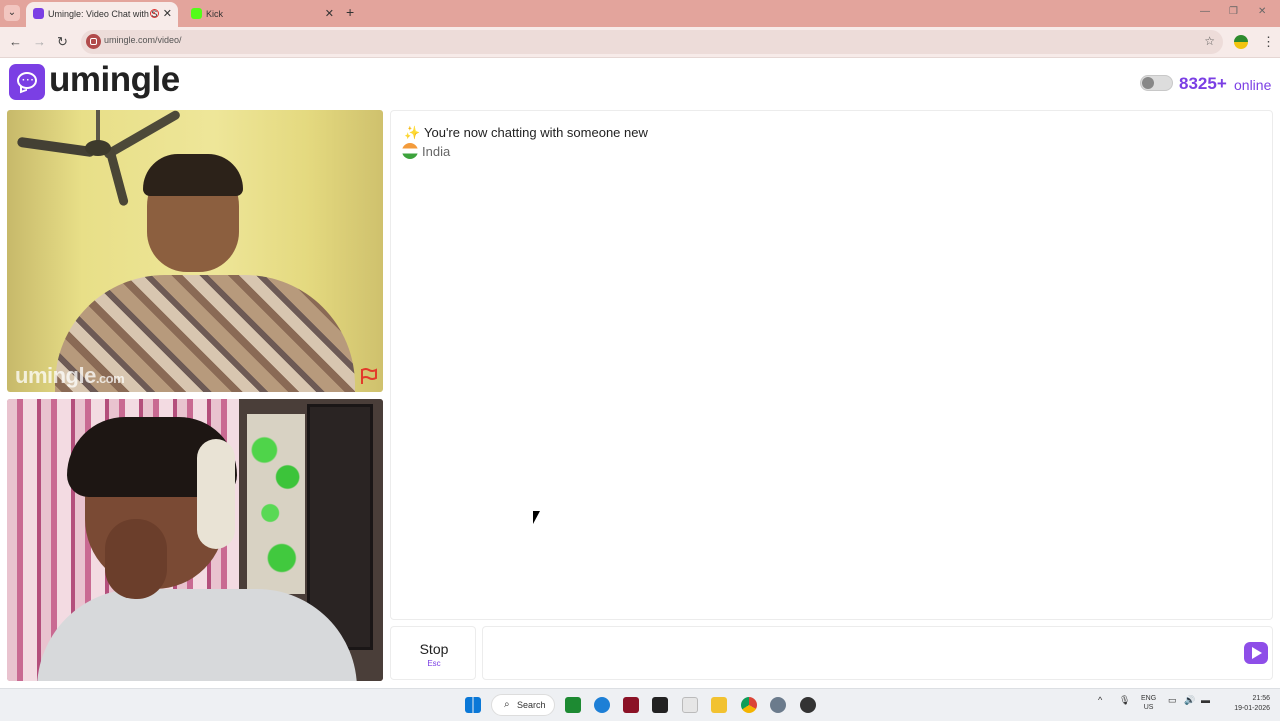  Describe the element at coordinates (1100, 700) in the screenshot. I see `tray-chevron-icon: ^` at that location.